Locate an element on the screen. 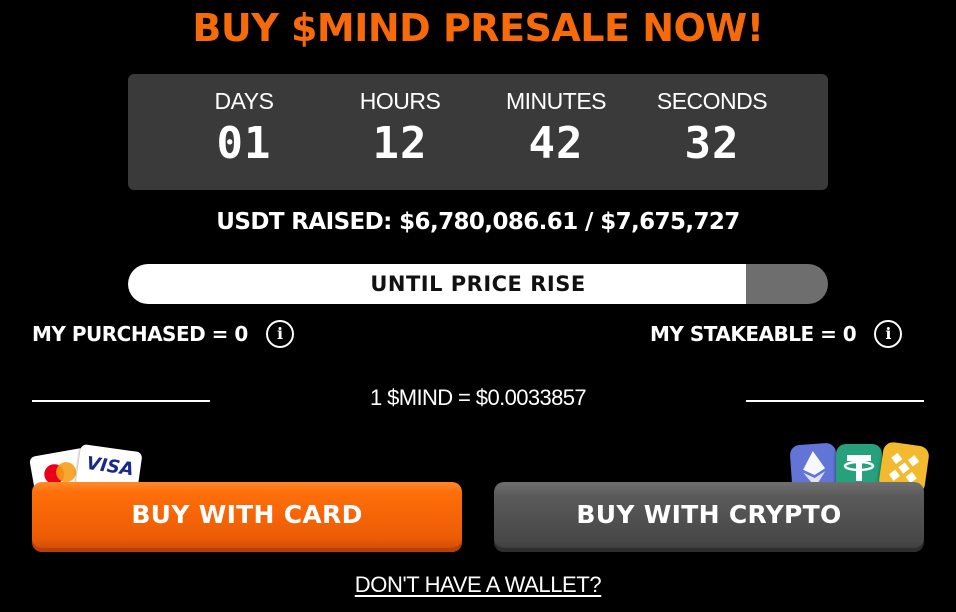  progress-label: UNTIL PRICE RISE is located at coordinates (478, 284).